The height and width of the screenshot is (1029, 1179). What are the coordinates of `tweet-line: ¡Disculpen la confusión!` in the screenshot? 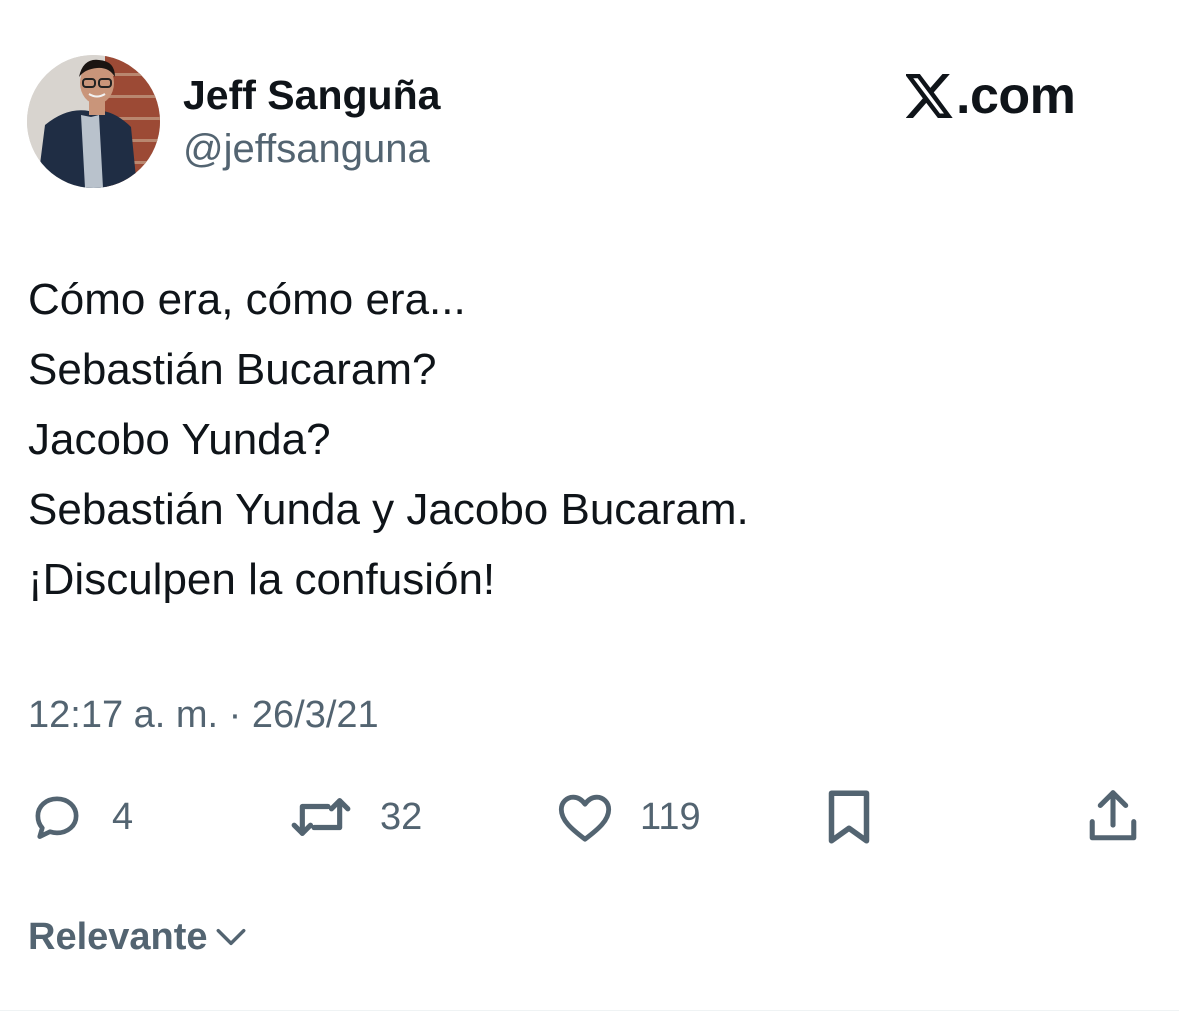 It's located at (262, 579).